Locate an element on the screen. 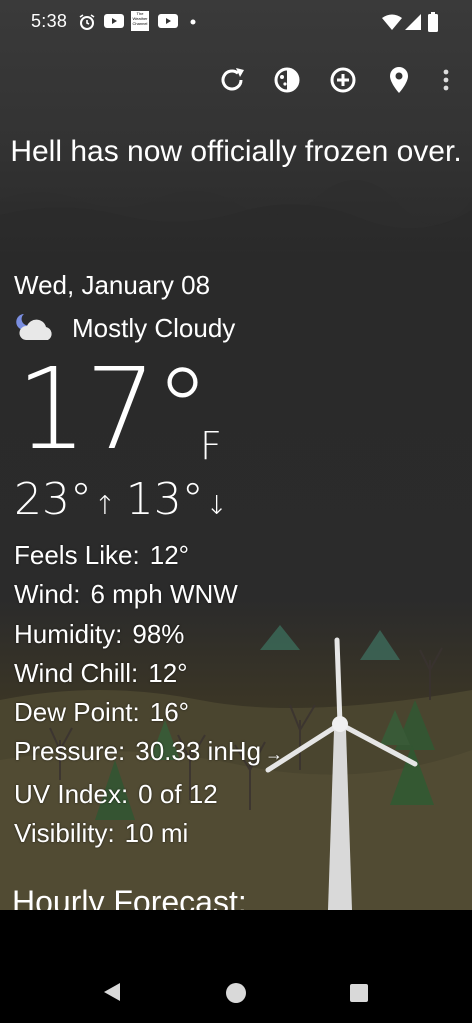  detail-label: Visibility: is located at coordinates (64, 833).